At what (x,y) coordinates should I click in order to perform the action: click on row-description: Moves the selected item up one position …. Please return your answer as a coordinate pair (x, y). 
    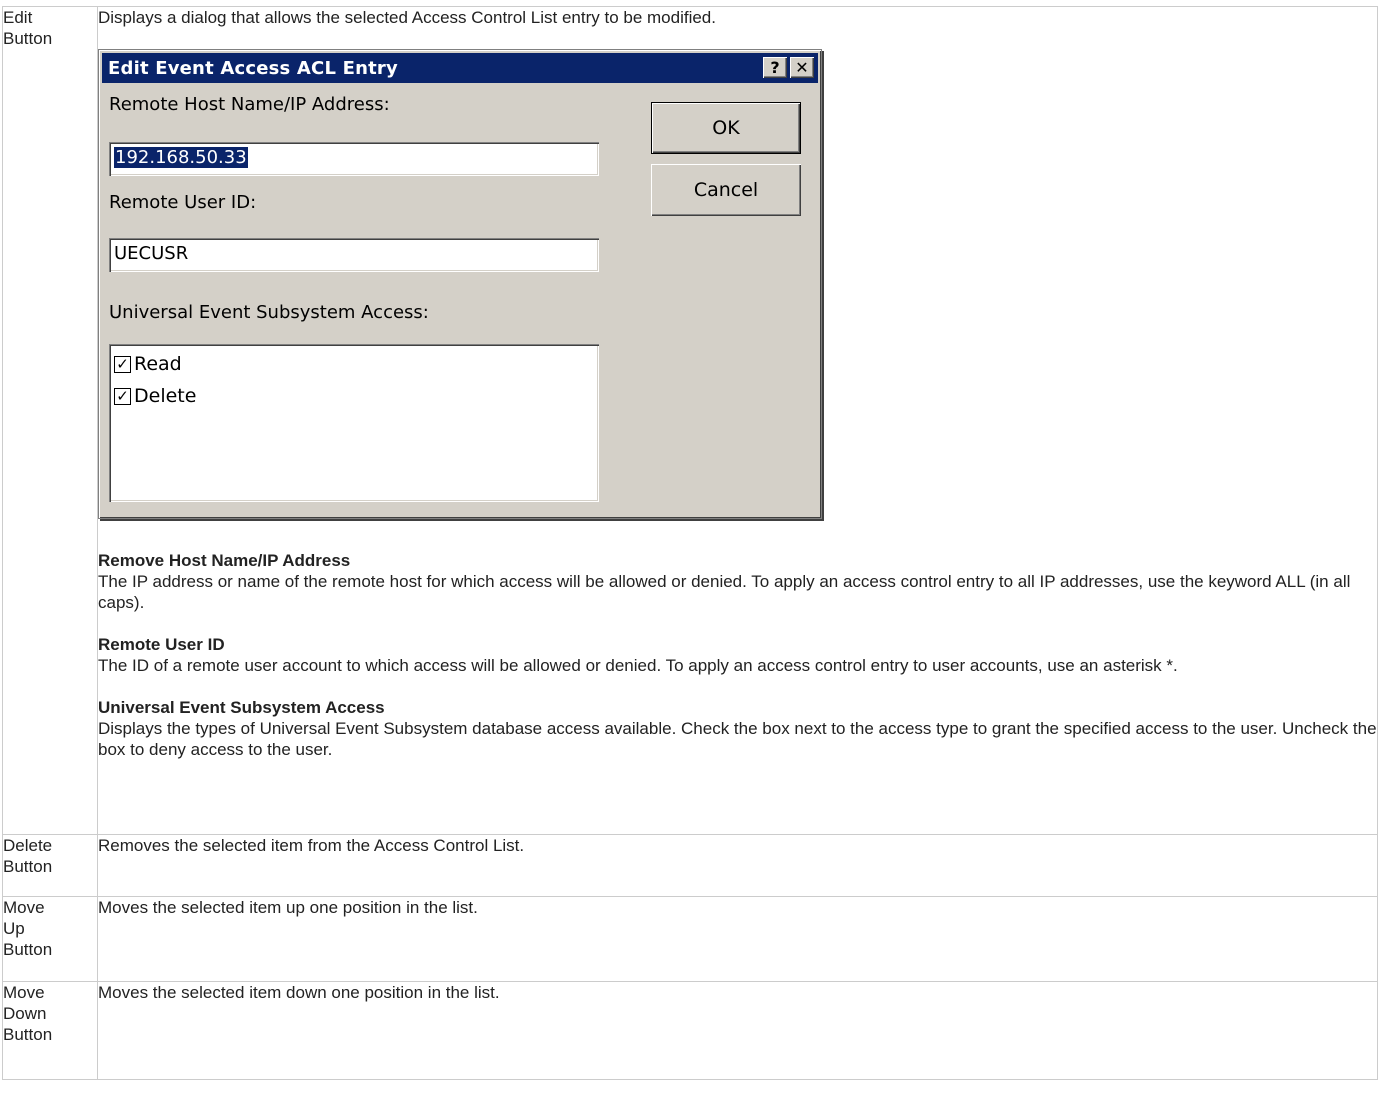
    Looking at the image, I should click on (737, 939).